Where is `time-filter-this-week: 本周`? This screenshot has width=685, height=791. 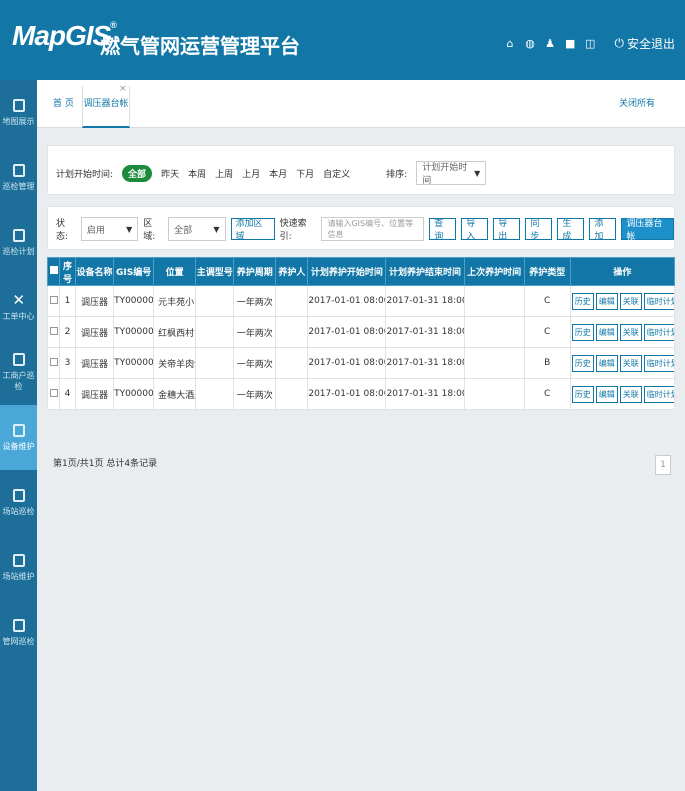
time-filter-this-week: 本周 is located at coordinates (197, 173).